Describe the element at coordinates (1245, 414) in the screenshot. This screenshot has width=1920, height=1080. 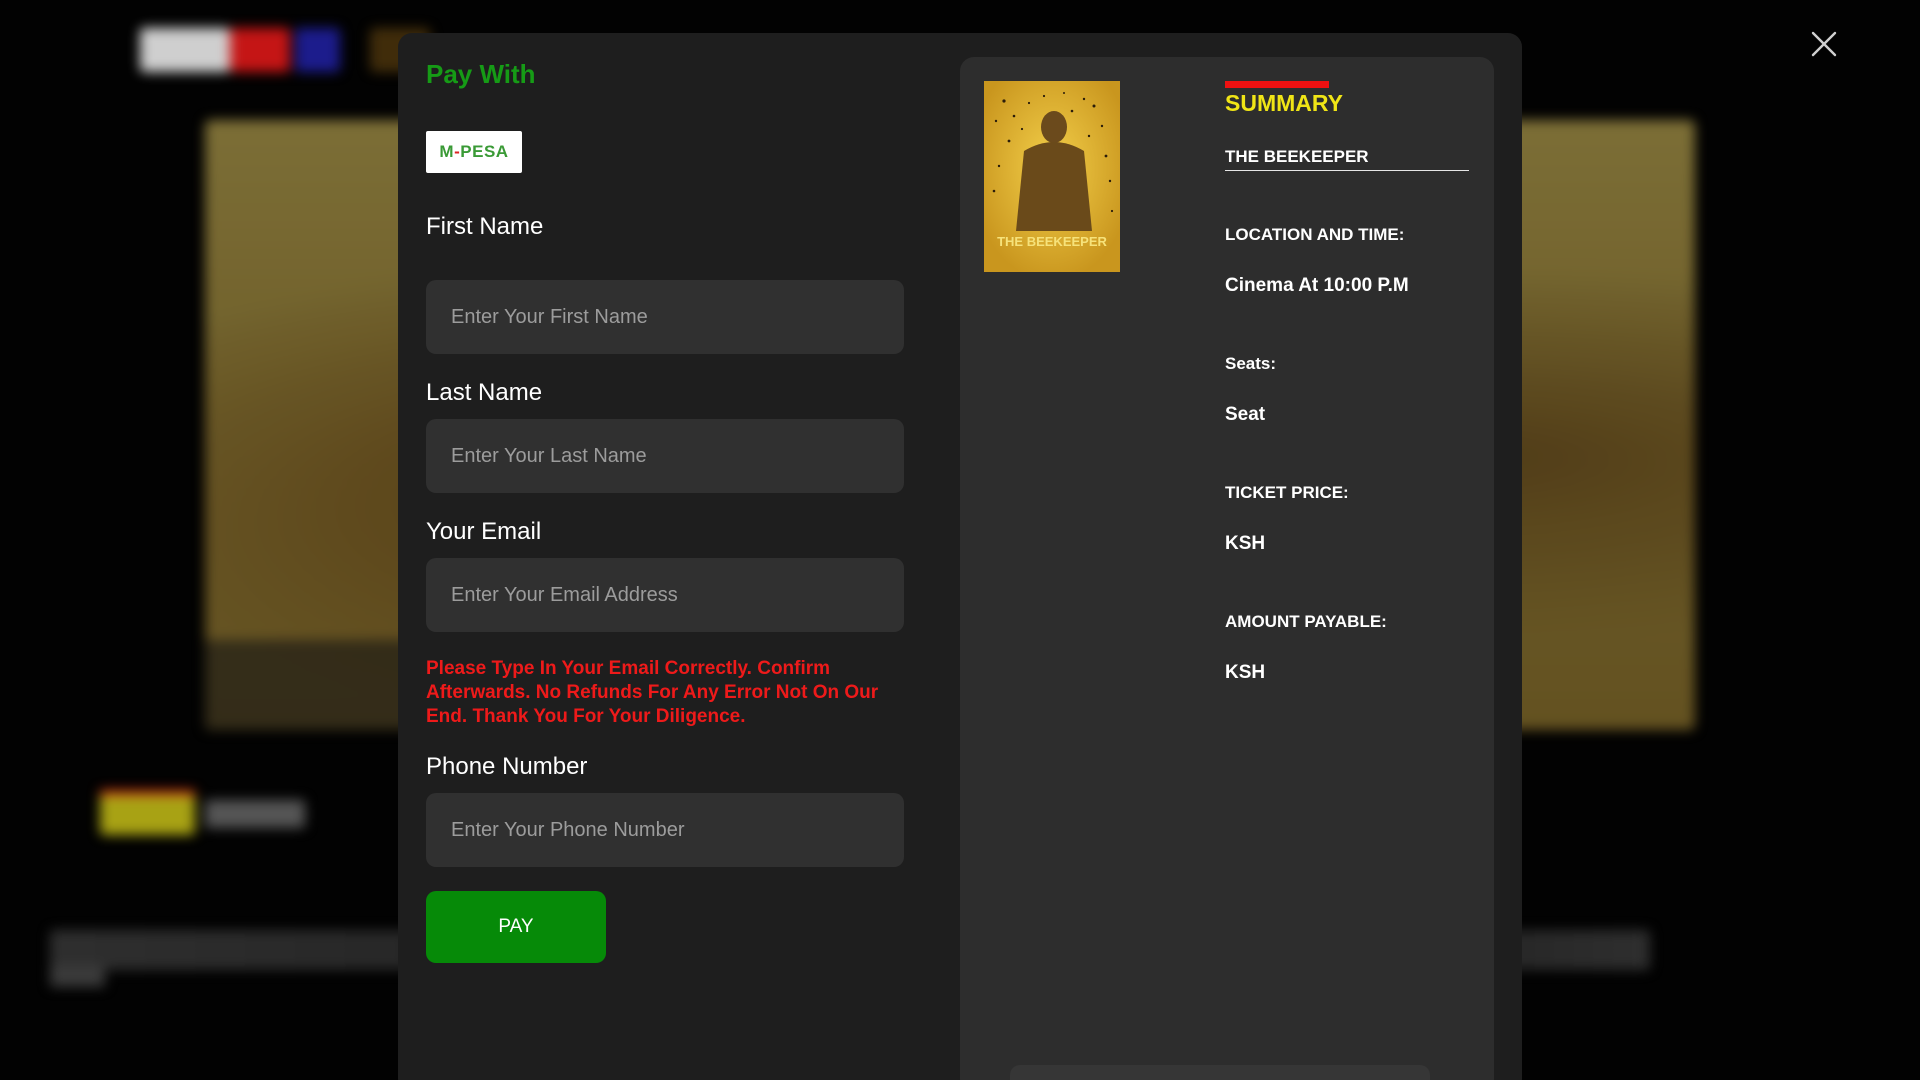
I see `seats-value: Seat` at that location.